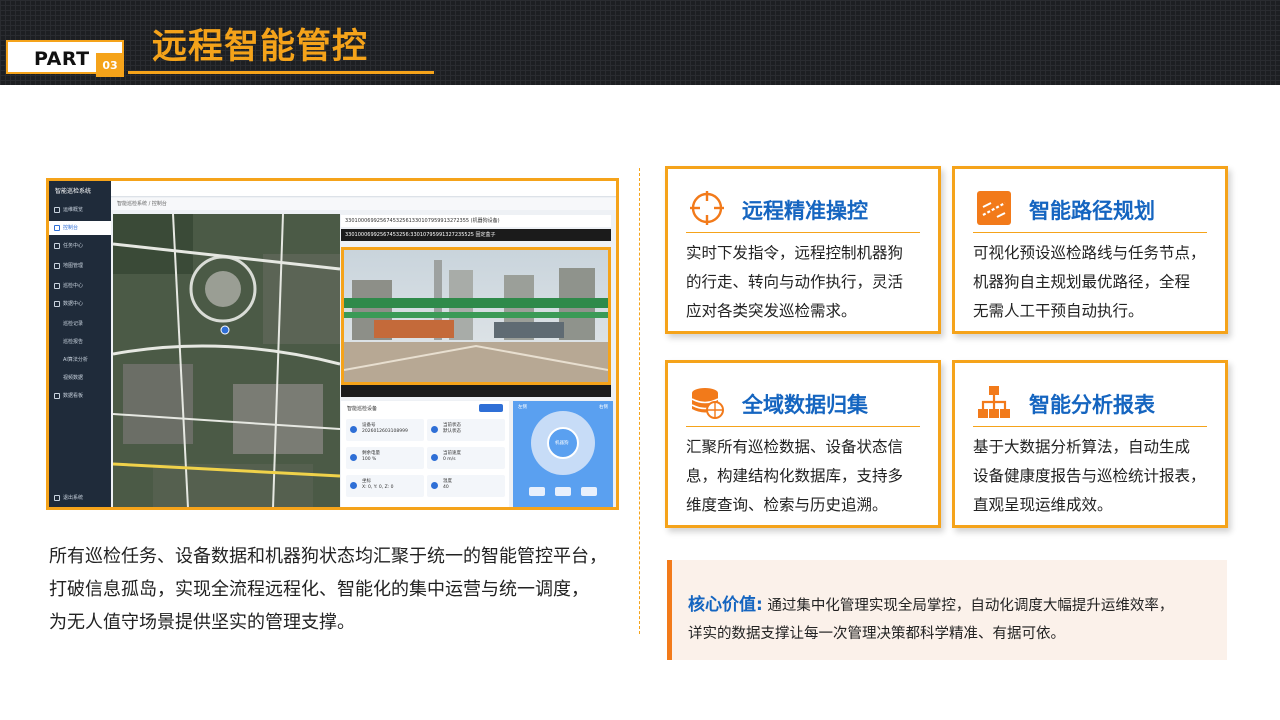 Image resolution: width=1280 pixels, height=720 pixels. I want to click on part-number: 03, so click(110, 65).